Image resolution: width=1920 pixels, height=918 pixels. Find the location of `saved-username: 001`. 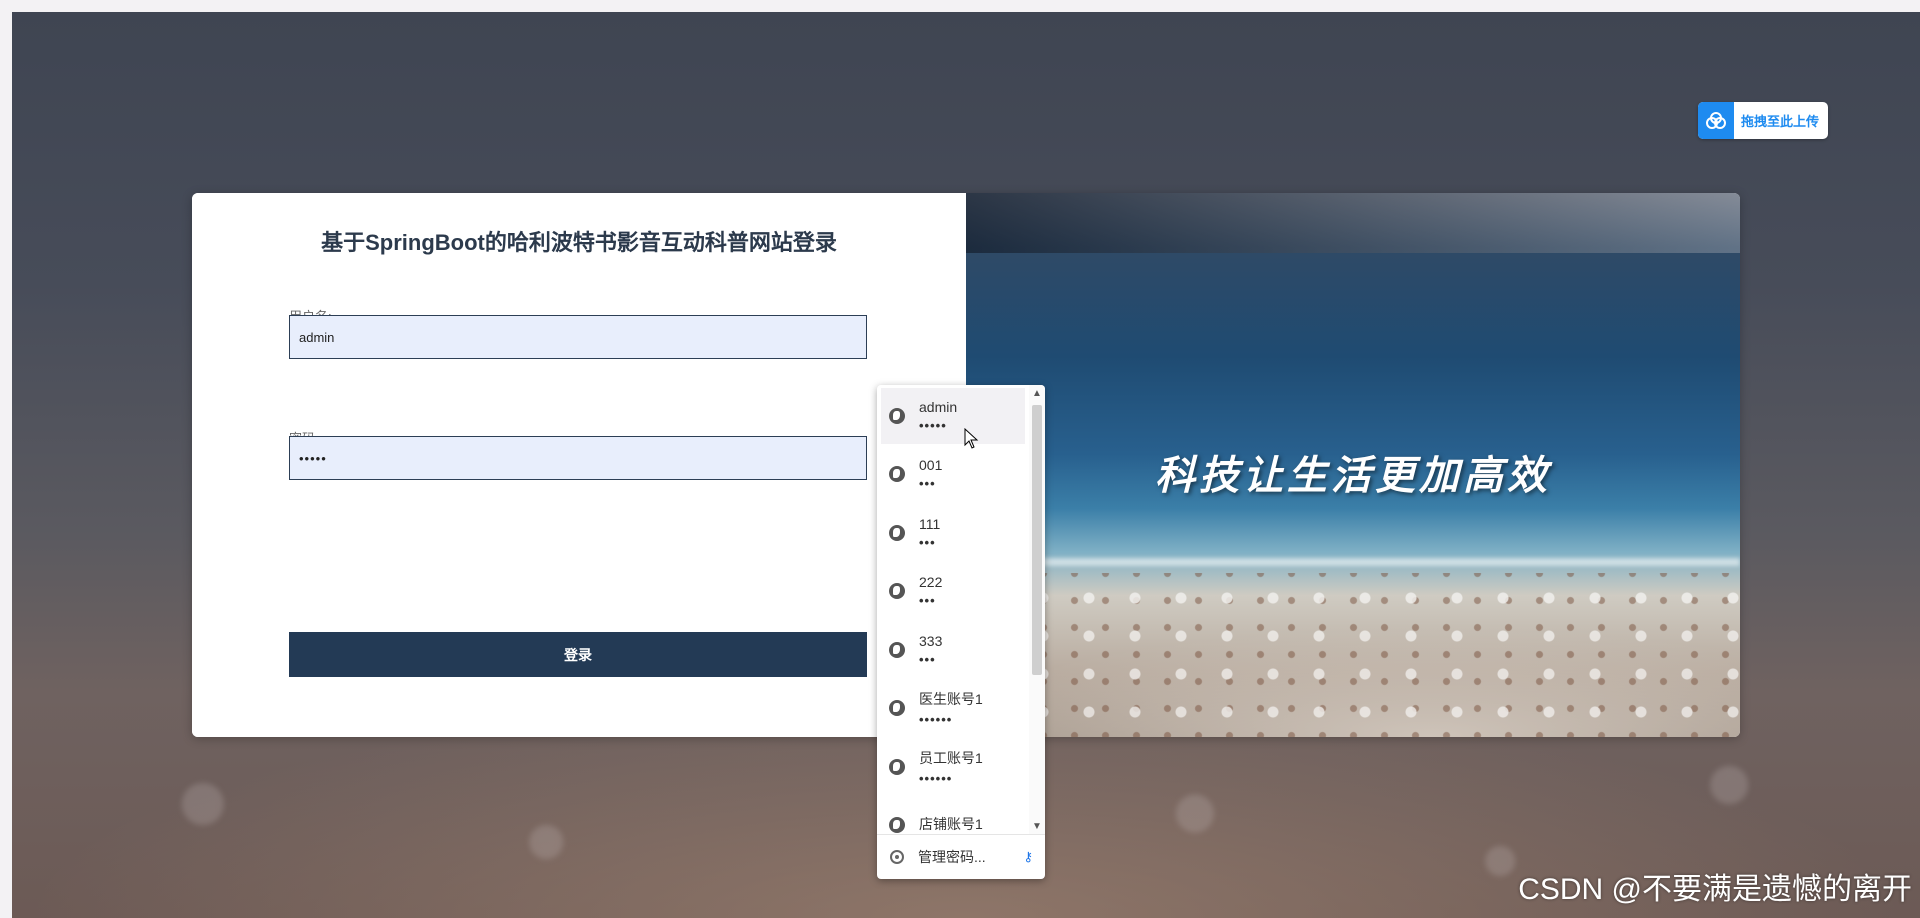

saved-username: 001 is located at coordinates (931, 465).